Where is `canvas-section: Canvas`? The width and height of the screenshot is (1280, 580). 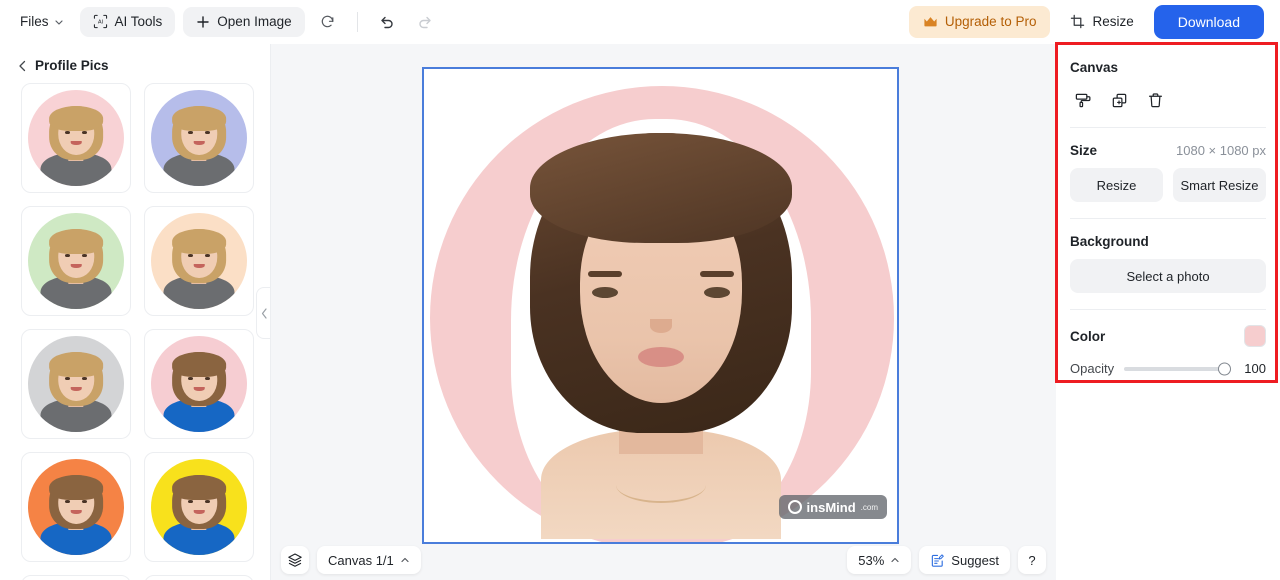 canvas-section: Canvas is located at coordinates (1168, 85).